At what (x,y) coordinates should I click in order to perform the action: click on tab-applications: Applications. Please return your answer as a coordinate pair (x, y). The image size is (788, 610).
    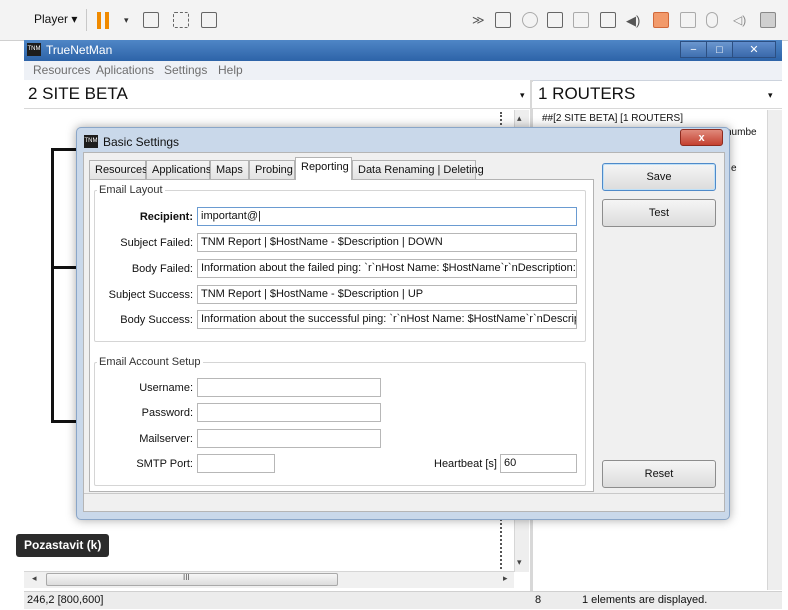
    Looking at the image, I should click on (178, 169).